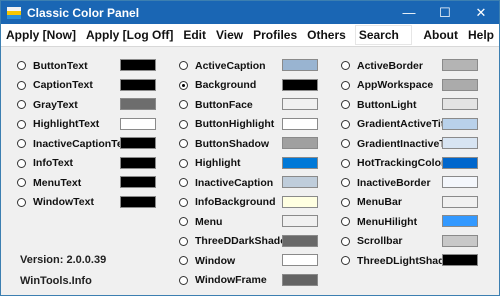 The width and height of the screenshot is (500, 296). Describe the element at coordinates (300, 201) in the screenshot. I see `color-swatch-infobackground` at that location.